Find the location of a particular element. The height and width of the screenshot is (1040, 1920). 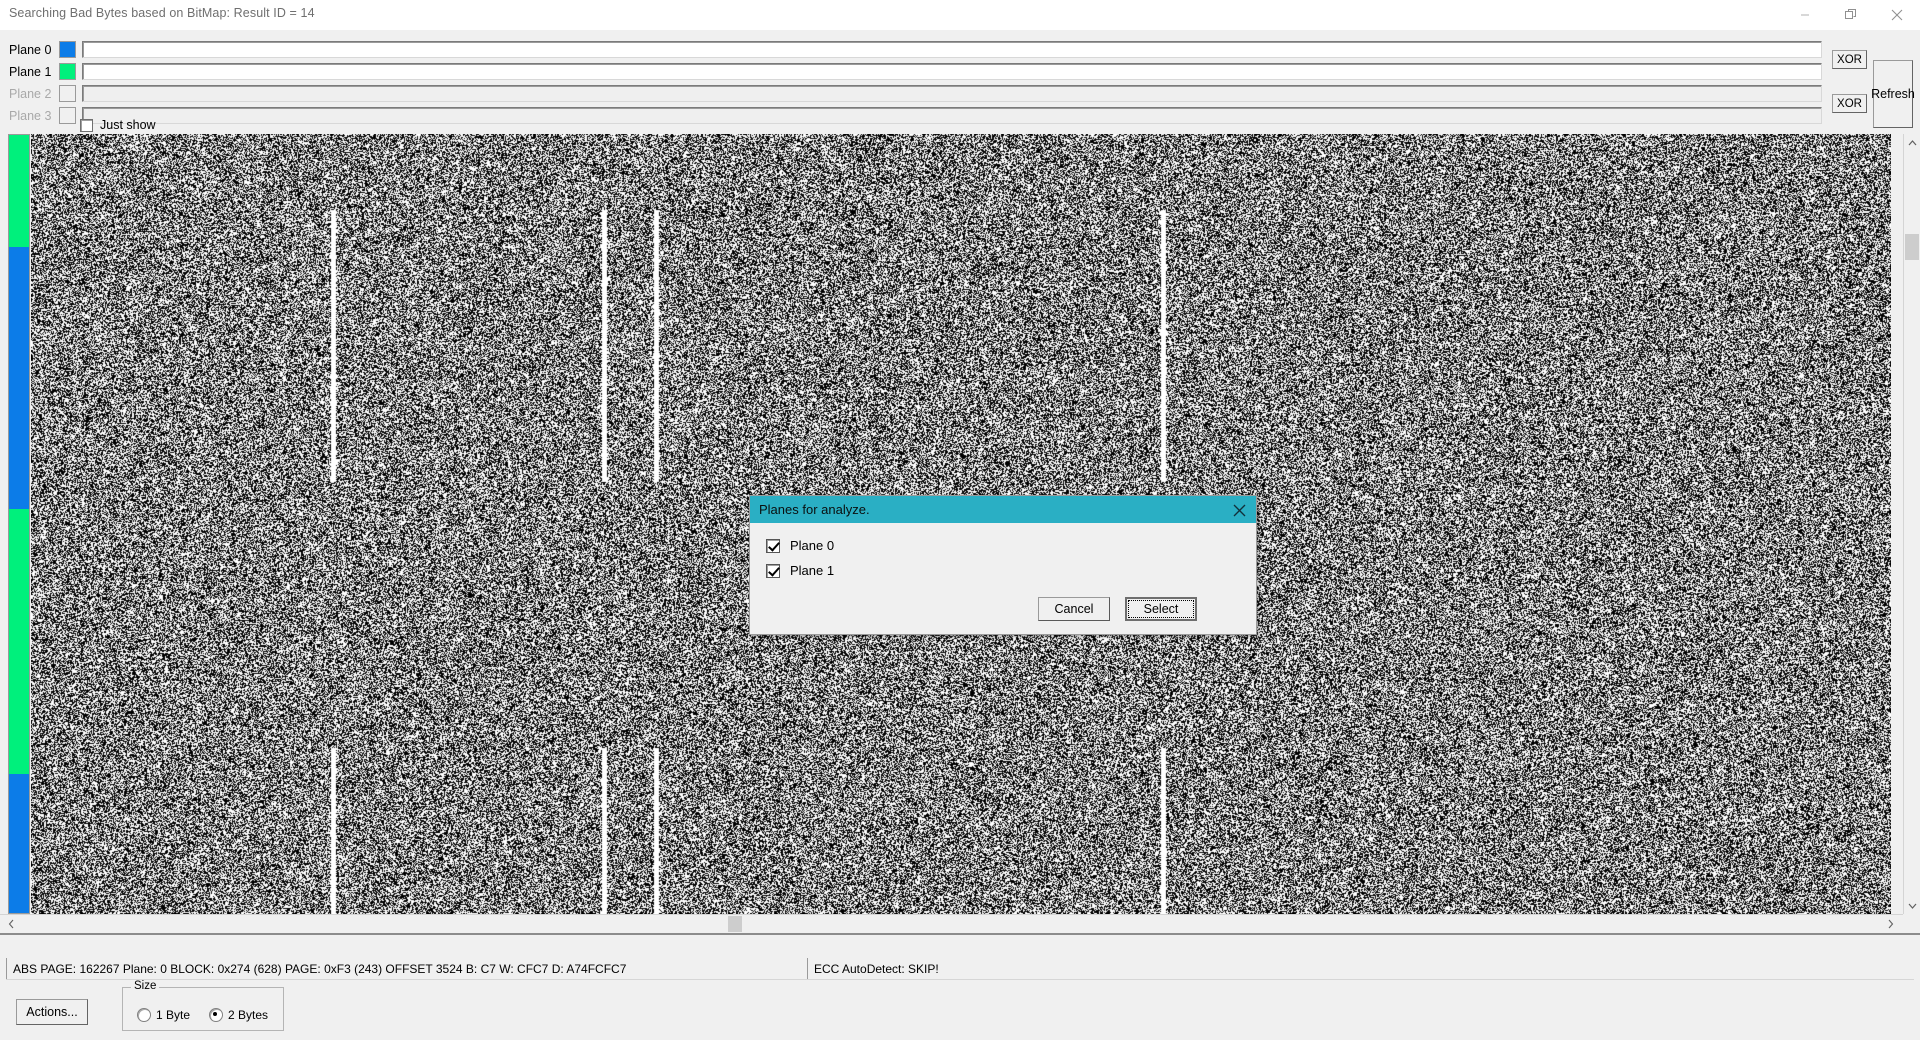

plane-label-2: Plane 2 is located at coordinates (30, 94).